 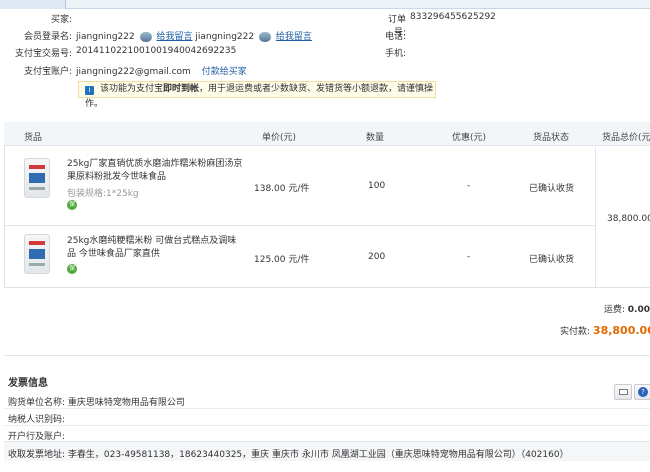 I want to click on wangwang-chat-icon, so click(x=145, y=36).